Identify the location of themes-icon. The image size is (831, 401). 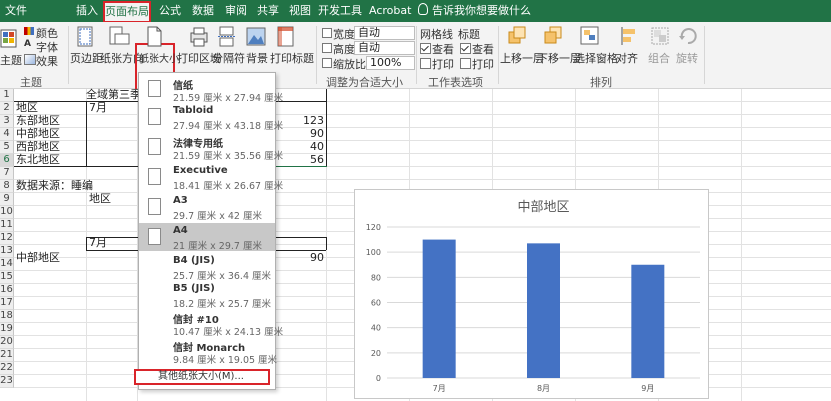
(9, 39).